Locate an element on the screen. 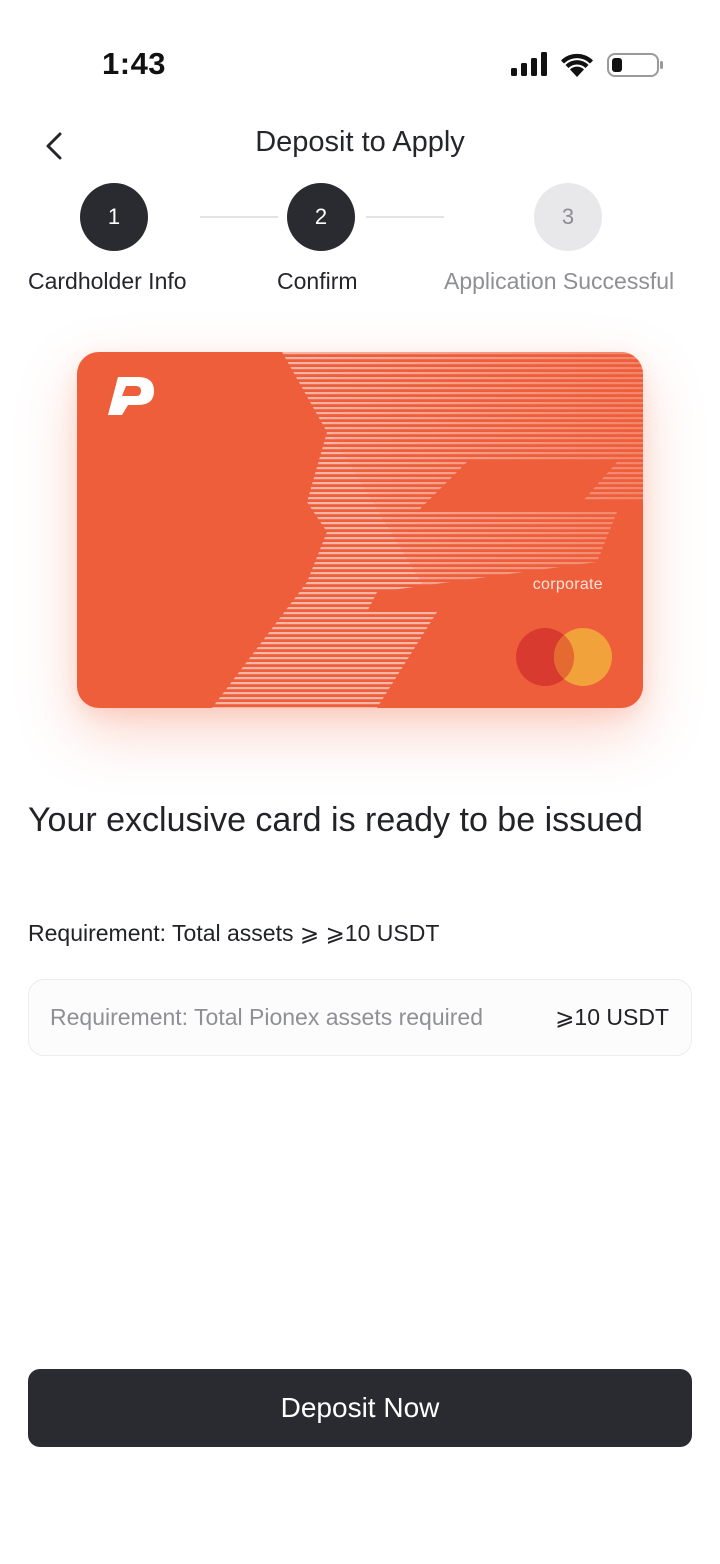 This screenshot has height=1564, width=720. step-1-label: Cardholder Info is located at coordinates (107, 281).